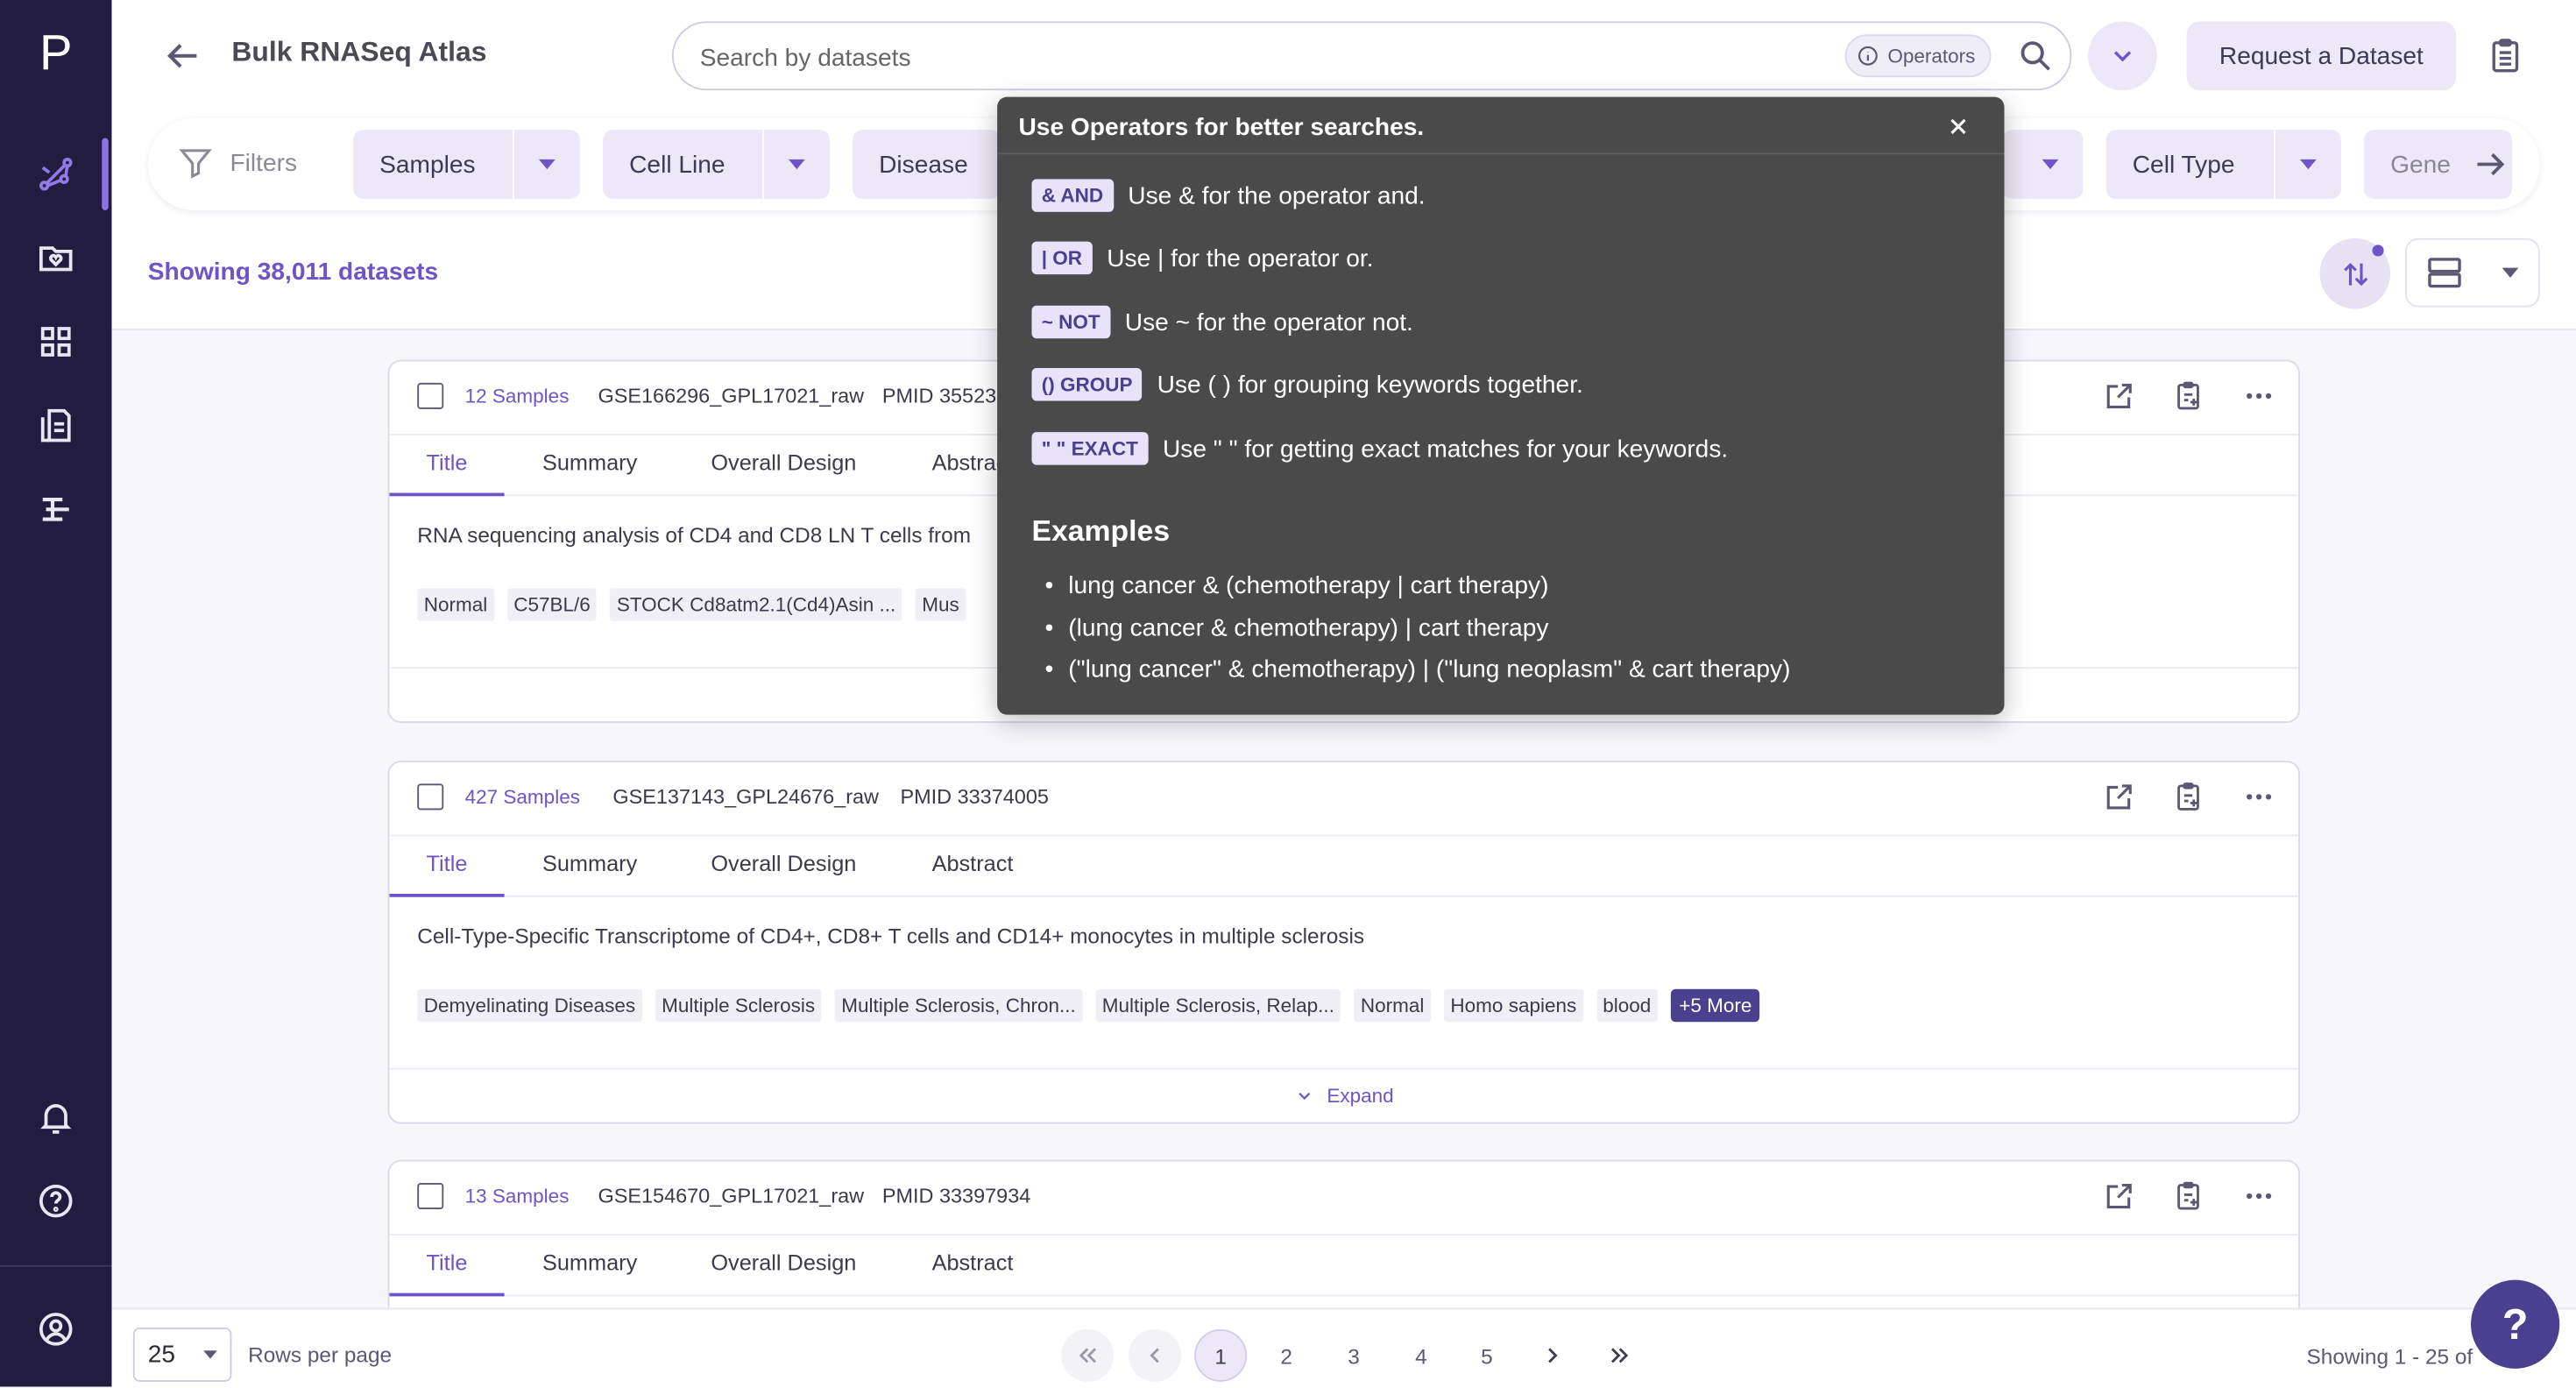 Image resolution: width=2576 pixels, height=1388 pixels. What do you see at coordinates (1259, 58) in the screenshot?
I see `search-input` at bounding box center [1259, 58].